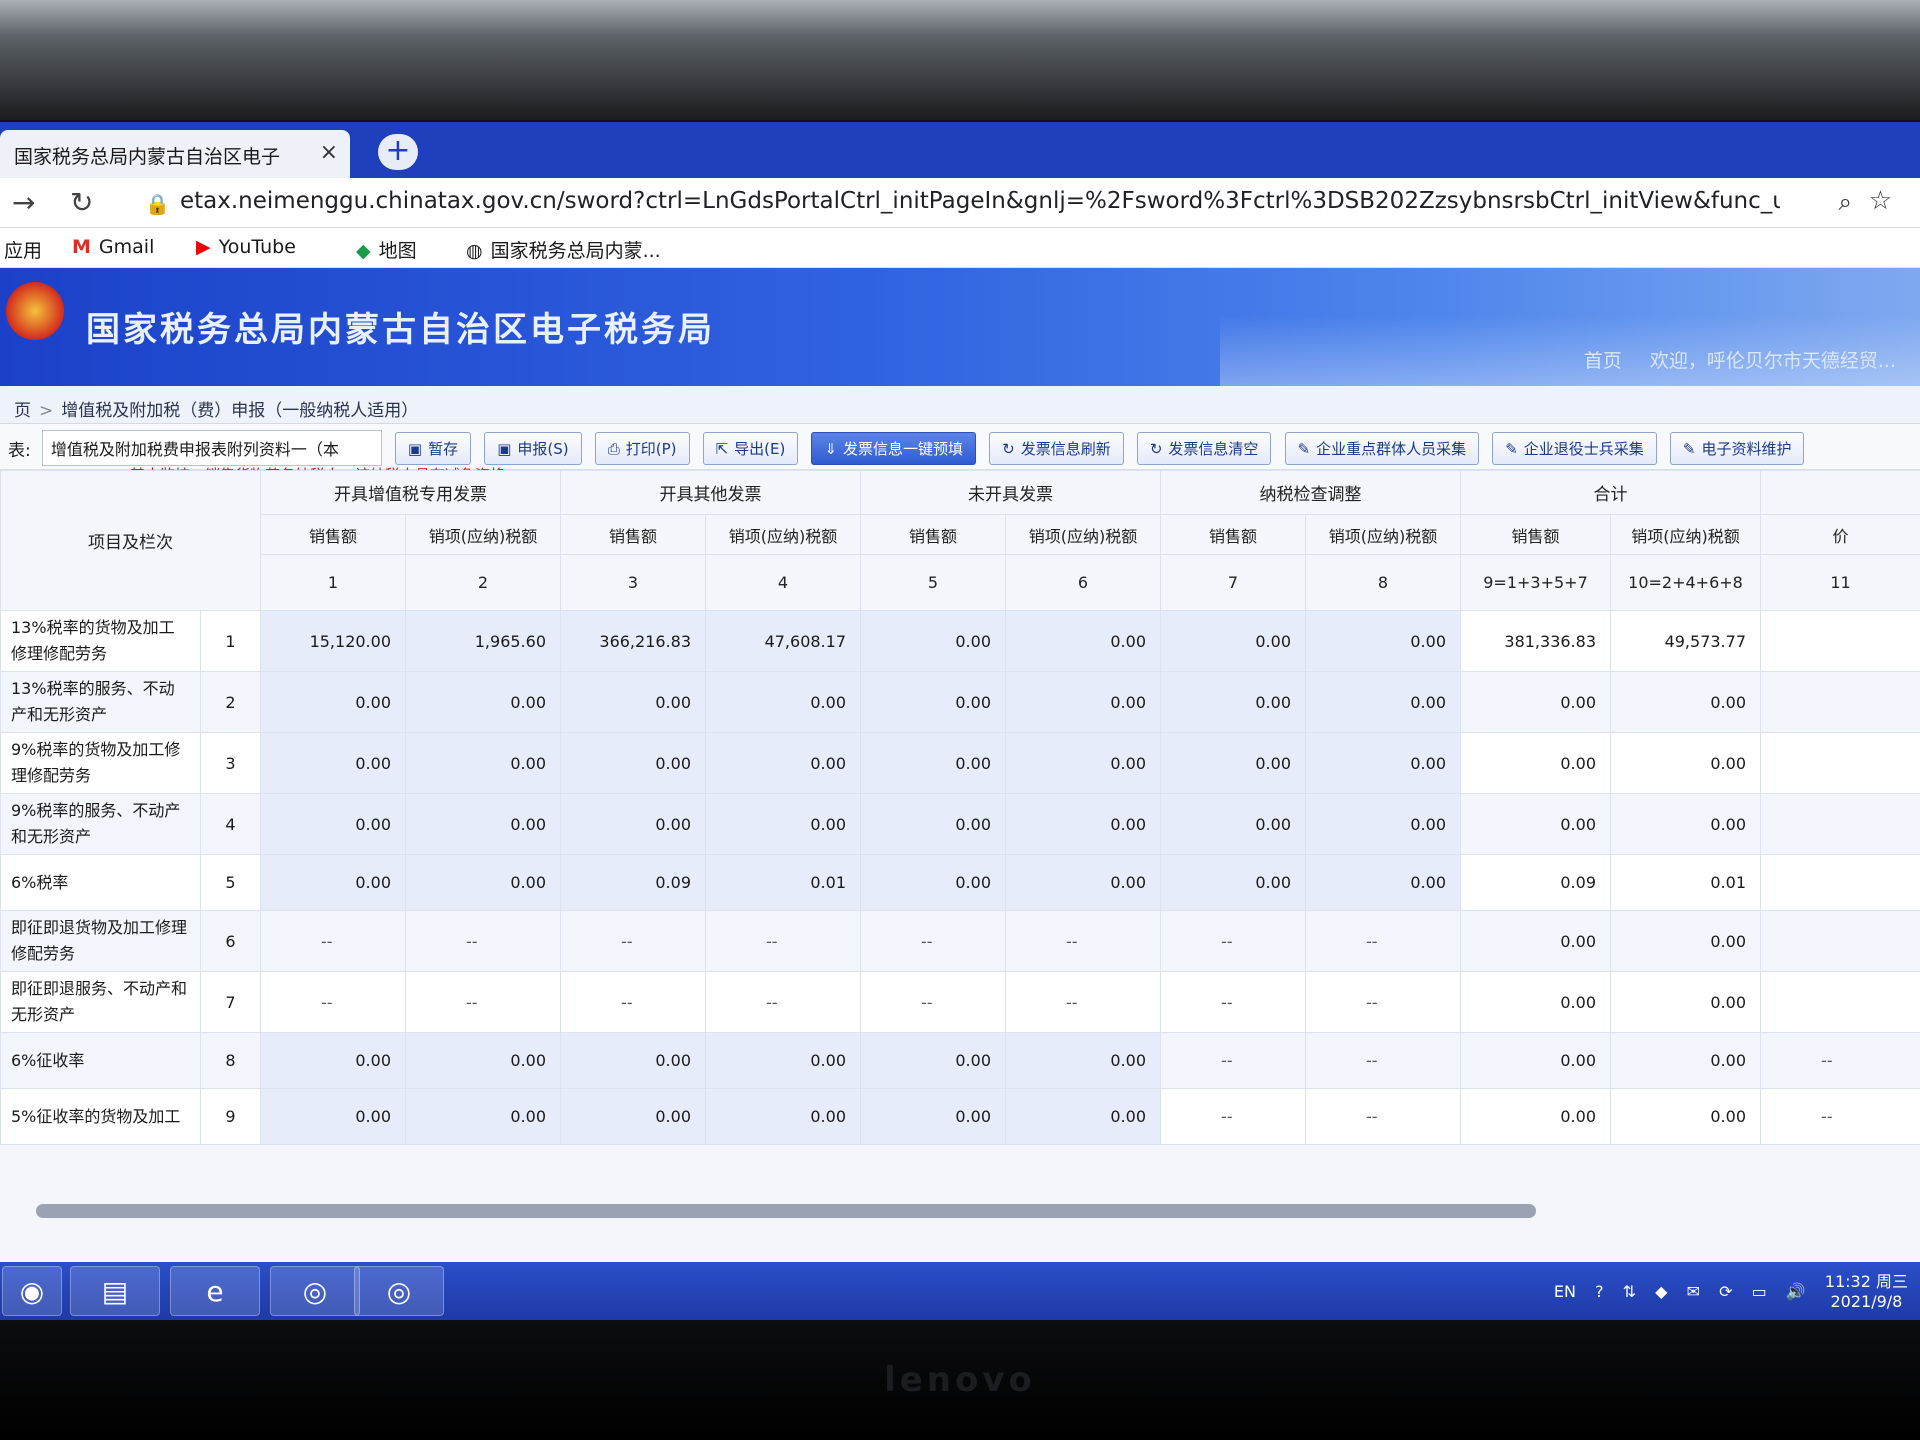 This screenshot has width=1920, height=1440. What do you see at coordinates (1737, 448) in the screenshot?
I see `e-material-button: ✎ 电子资料维护` at bounding box center [1737, 448].